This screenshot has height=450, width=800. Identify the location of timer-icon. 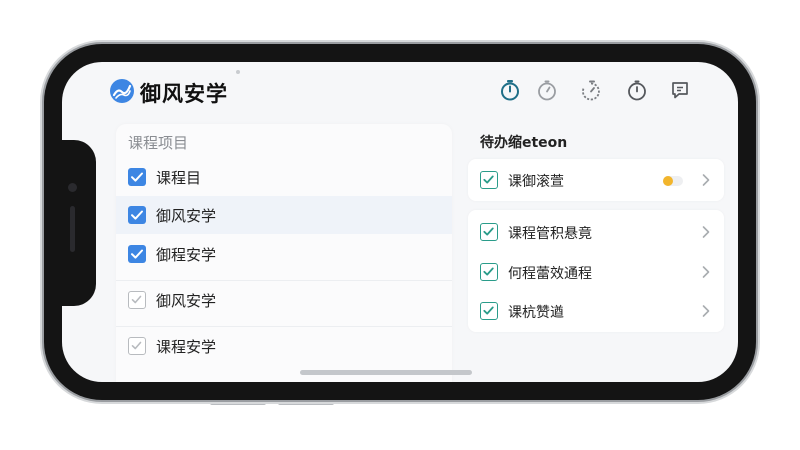
(591, 90).